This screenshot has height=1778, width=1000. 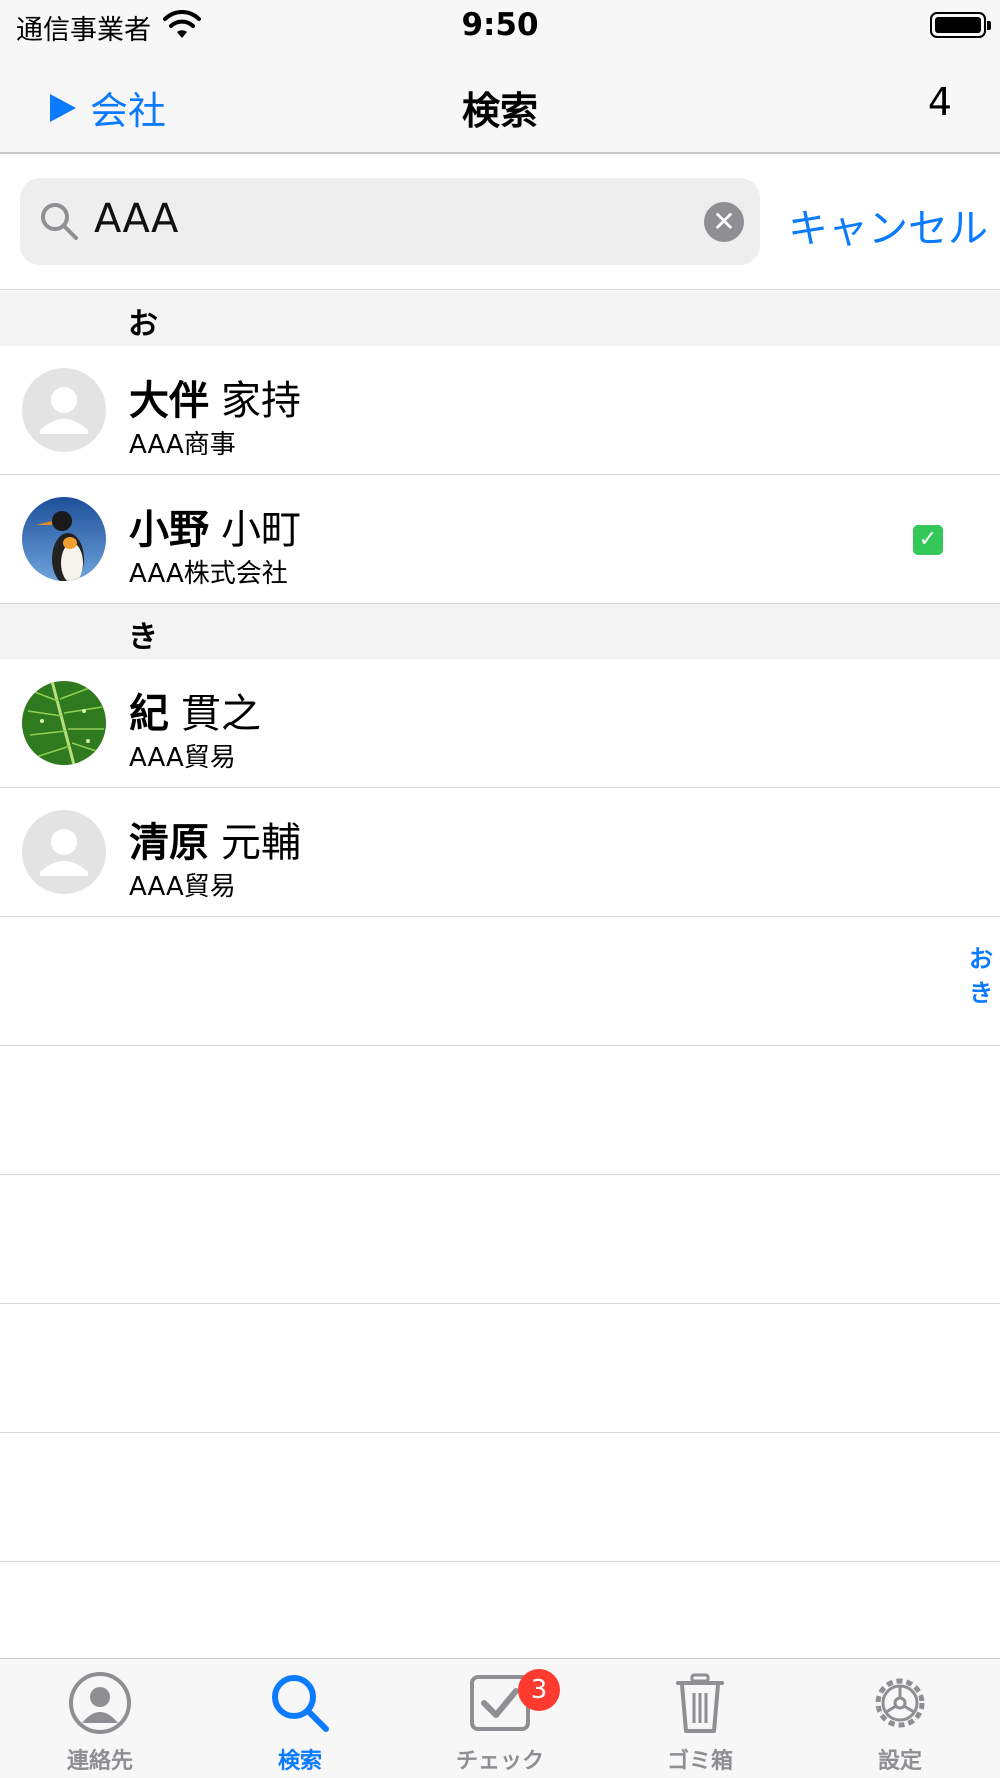 What do you see at coordinates (928, 540) in the screenshot?
I see `checked-checkbox-icon: ✓` at bounding box center [928, 540].